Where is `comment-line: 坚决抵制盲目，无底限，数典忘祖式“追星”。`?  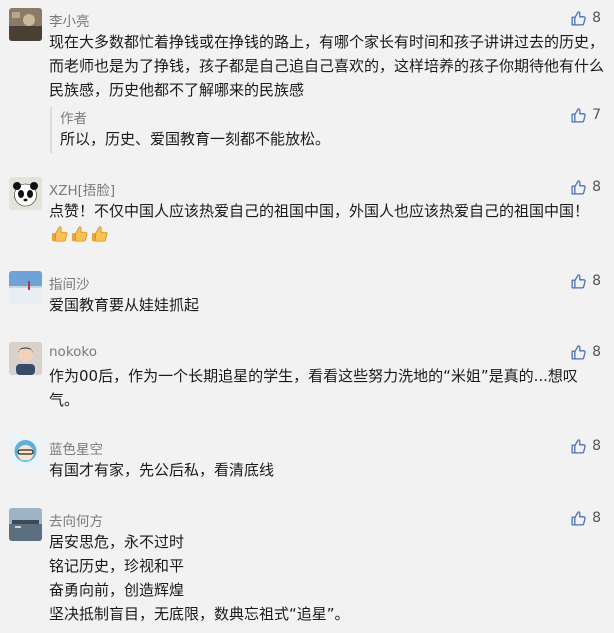
comment-line: 坚决抵制盲目，无底限，数典忘祖式“追星”。 is located at coordinates (199, 614).